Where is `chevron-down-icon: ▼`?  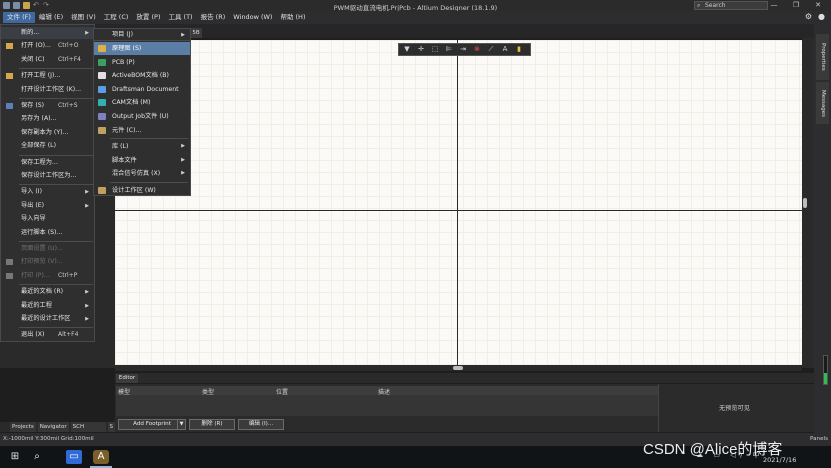
chevron-down-icon: ▼ is located at coordinates (181, 424).